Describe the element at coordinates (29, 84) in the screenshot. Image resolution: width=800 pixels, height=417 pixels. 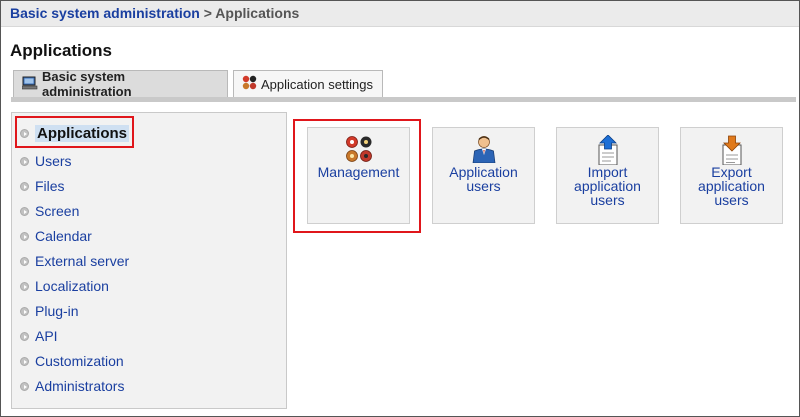
I see `computer-icon` at that location.